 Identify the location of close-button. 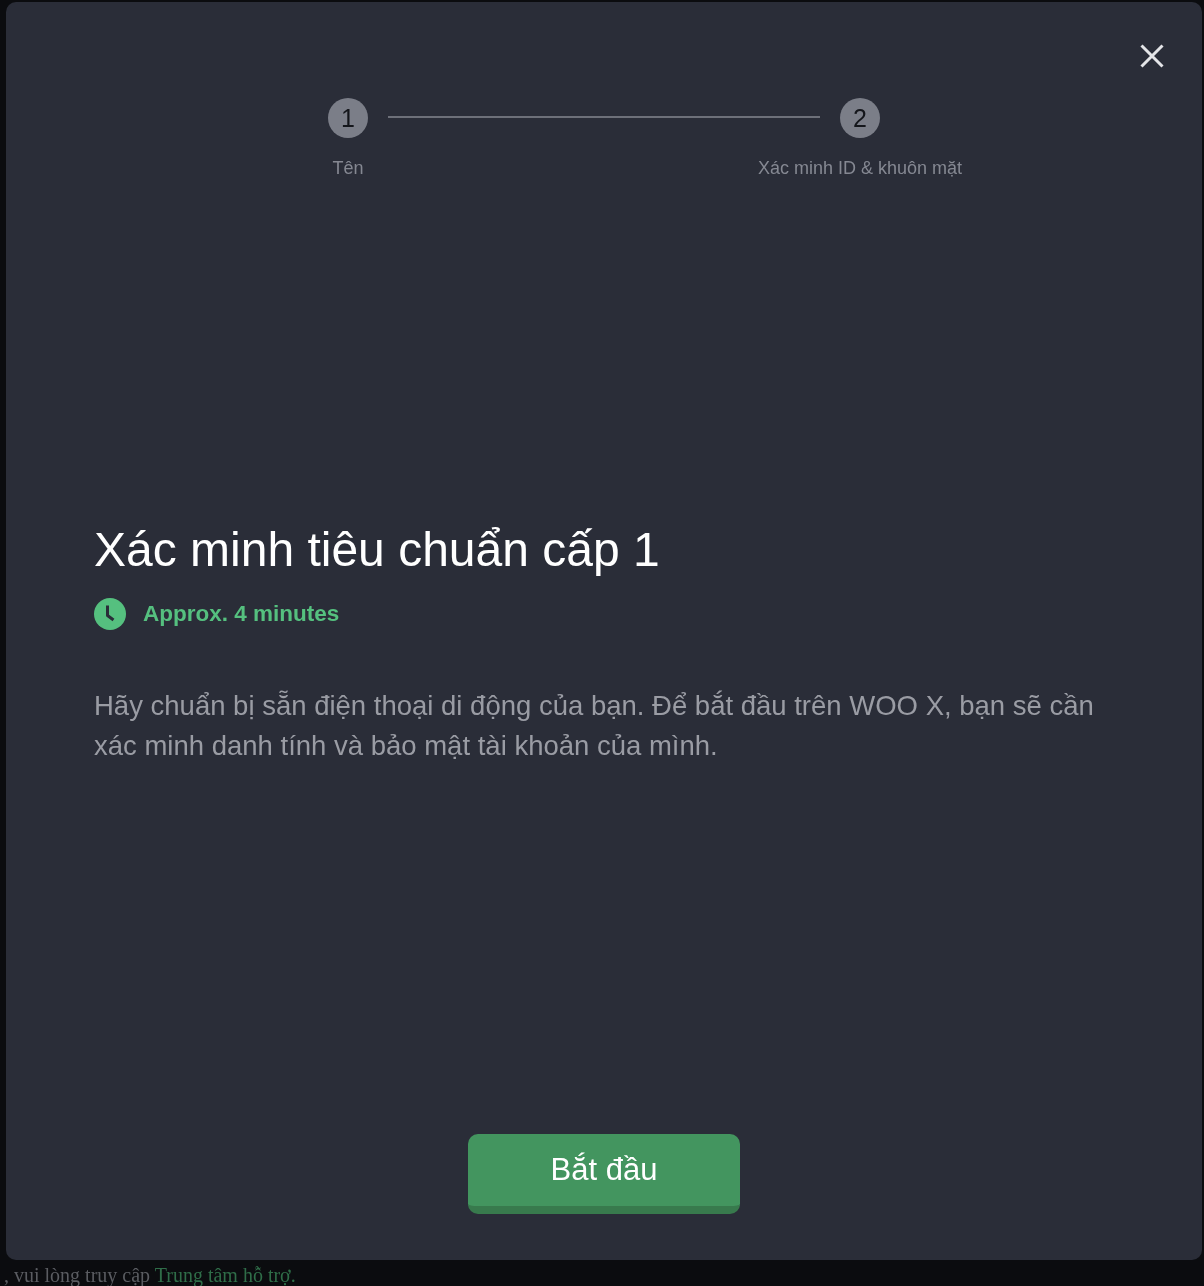
(1152, 56).